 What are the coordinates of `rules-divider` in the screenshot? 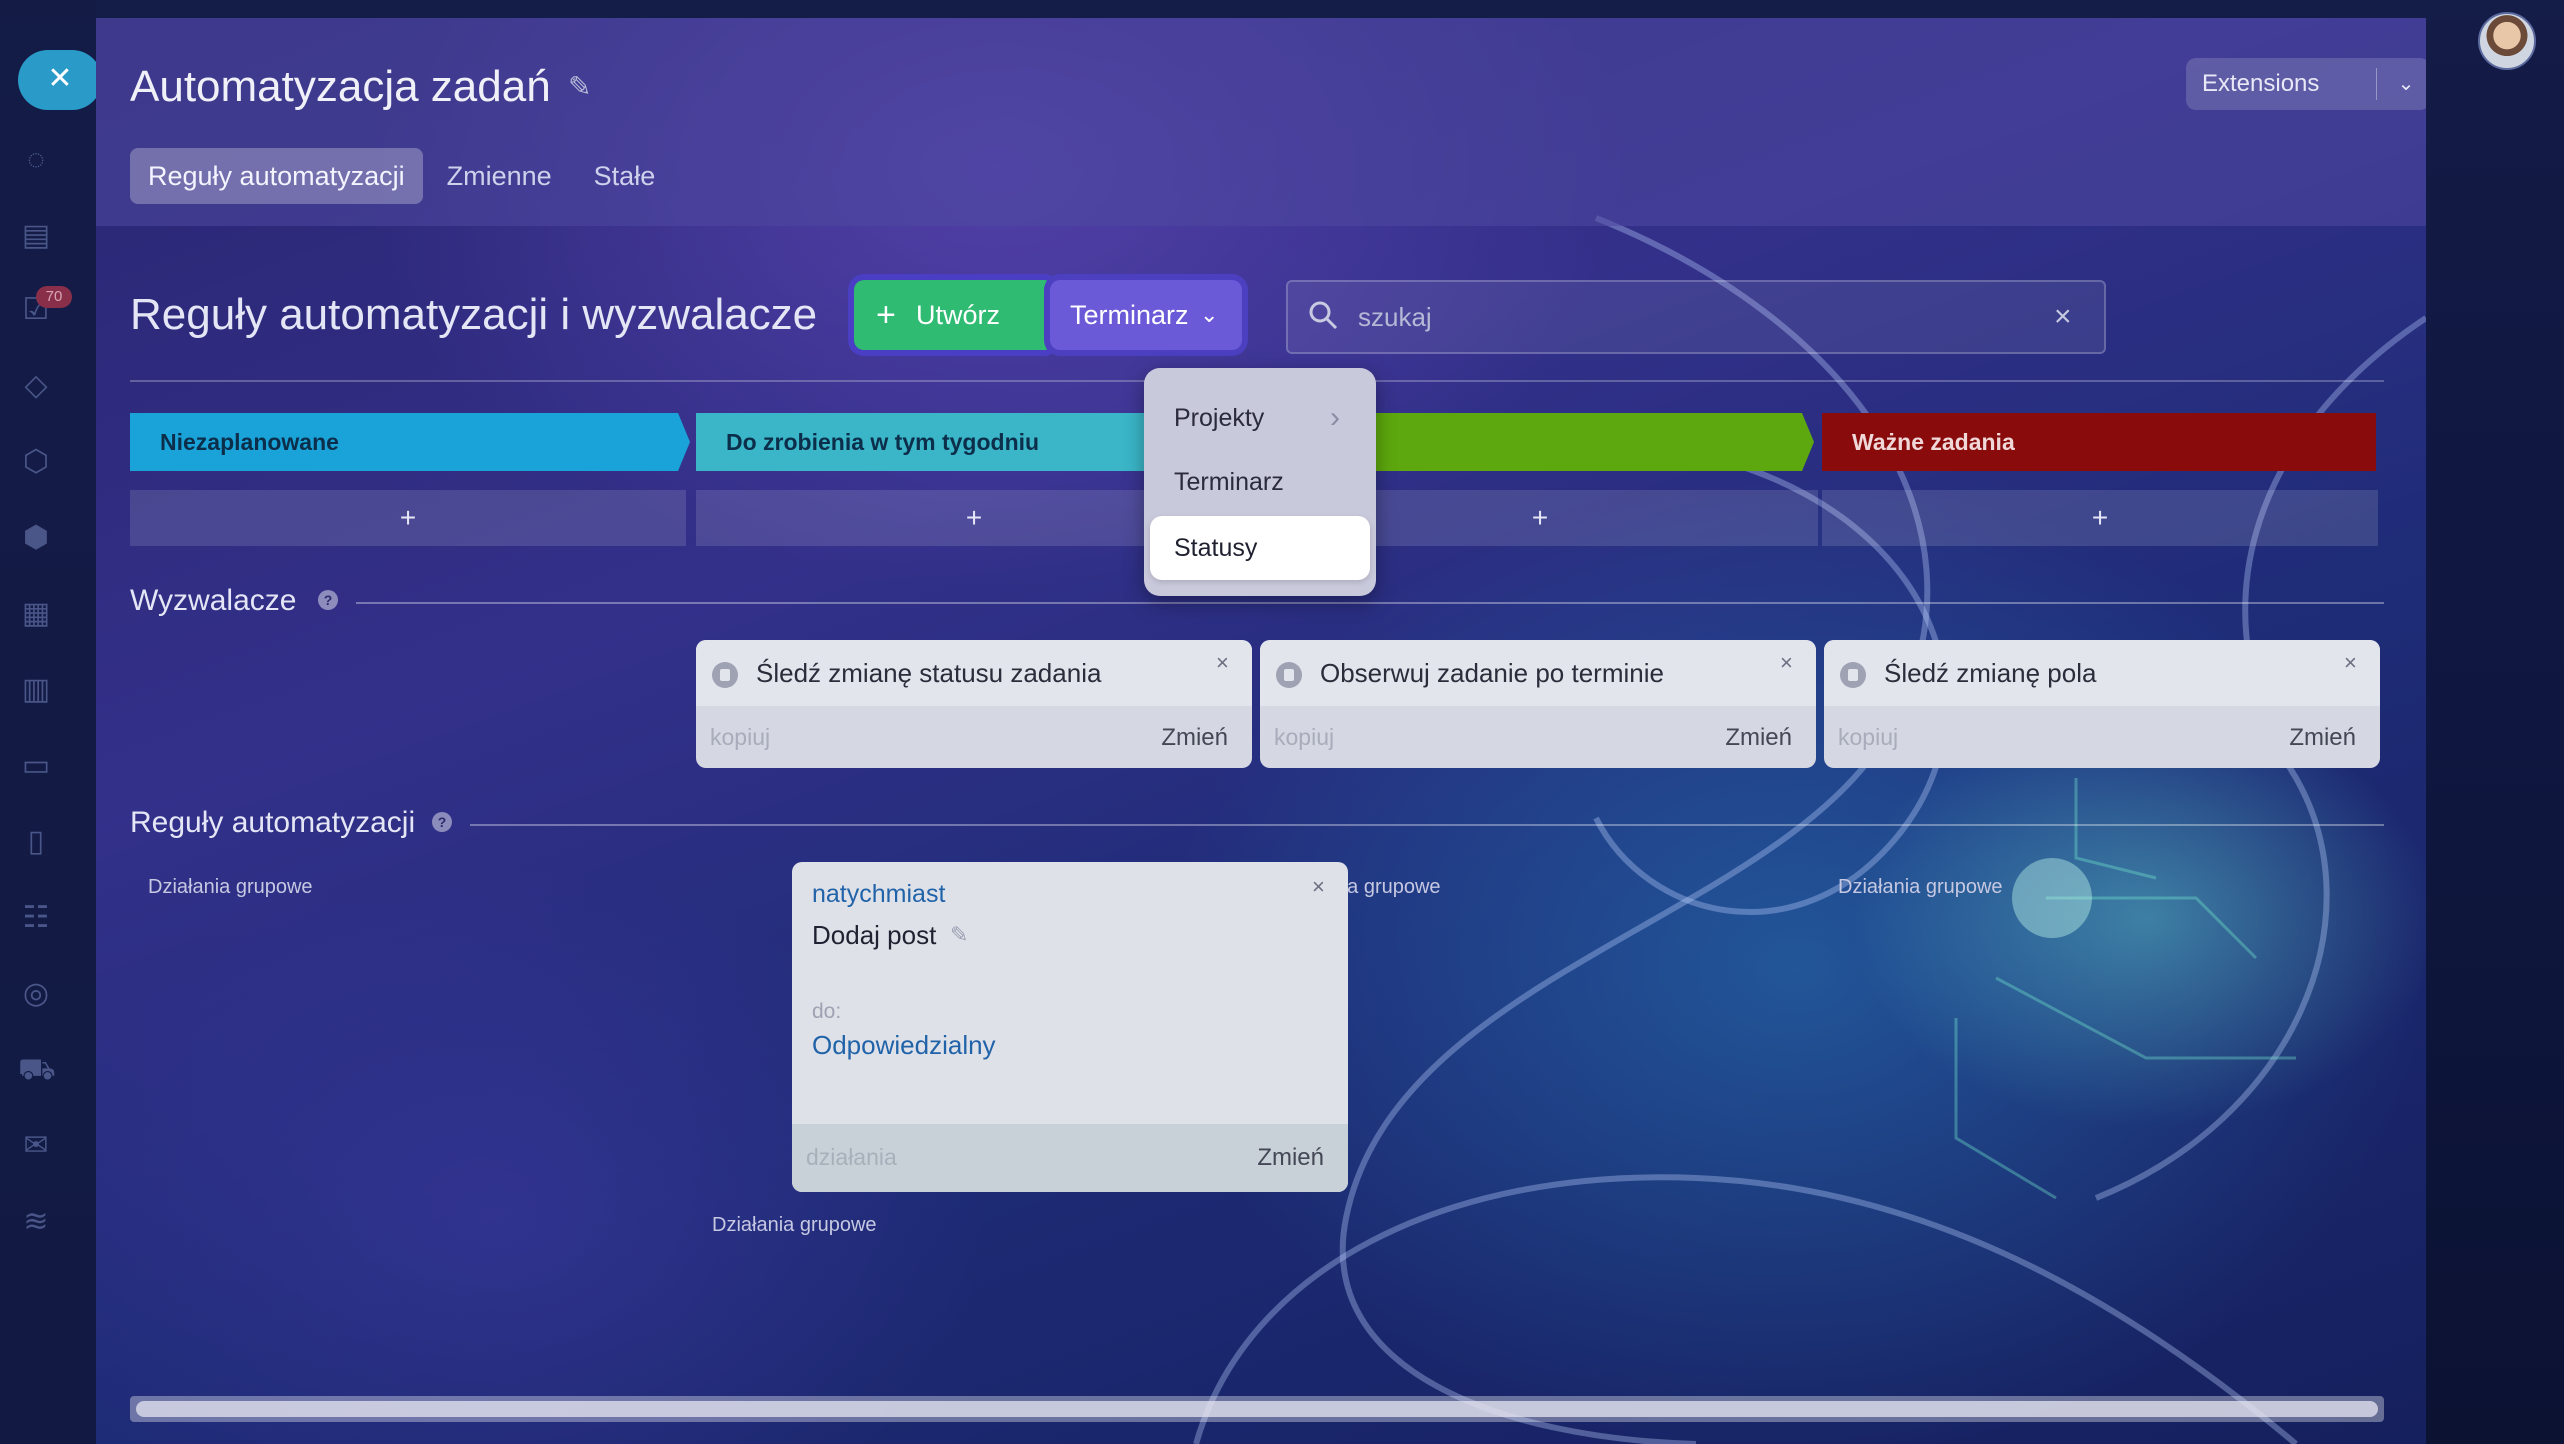 It's located at (1427, 825).